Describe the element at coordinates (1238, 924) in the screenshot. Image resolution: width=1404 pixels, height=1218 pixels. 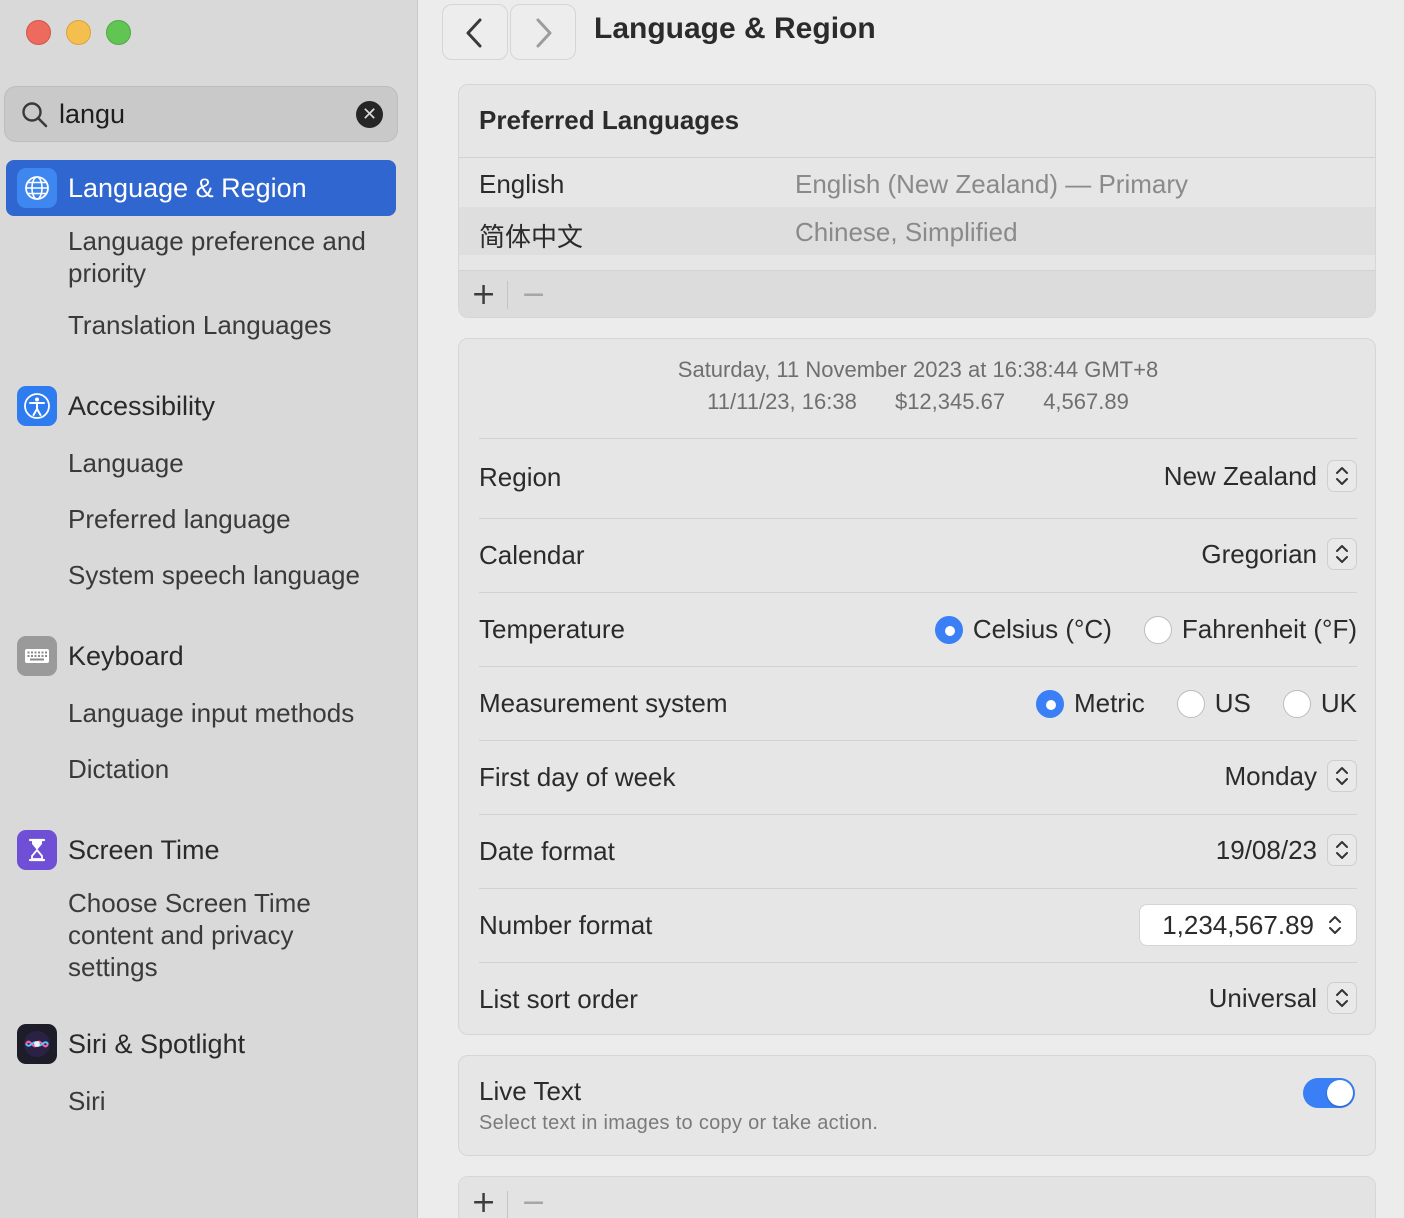
I see `number-format-value: 1,234,567.89` at that location.